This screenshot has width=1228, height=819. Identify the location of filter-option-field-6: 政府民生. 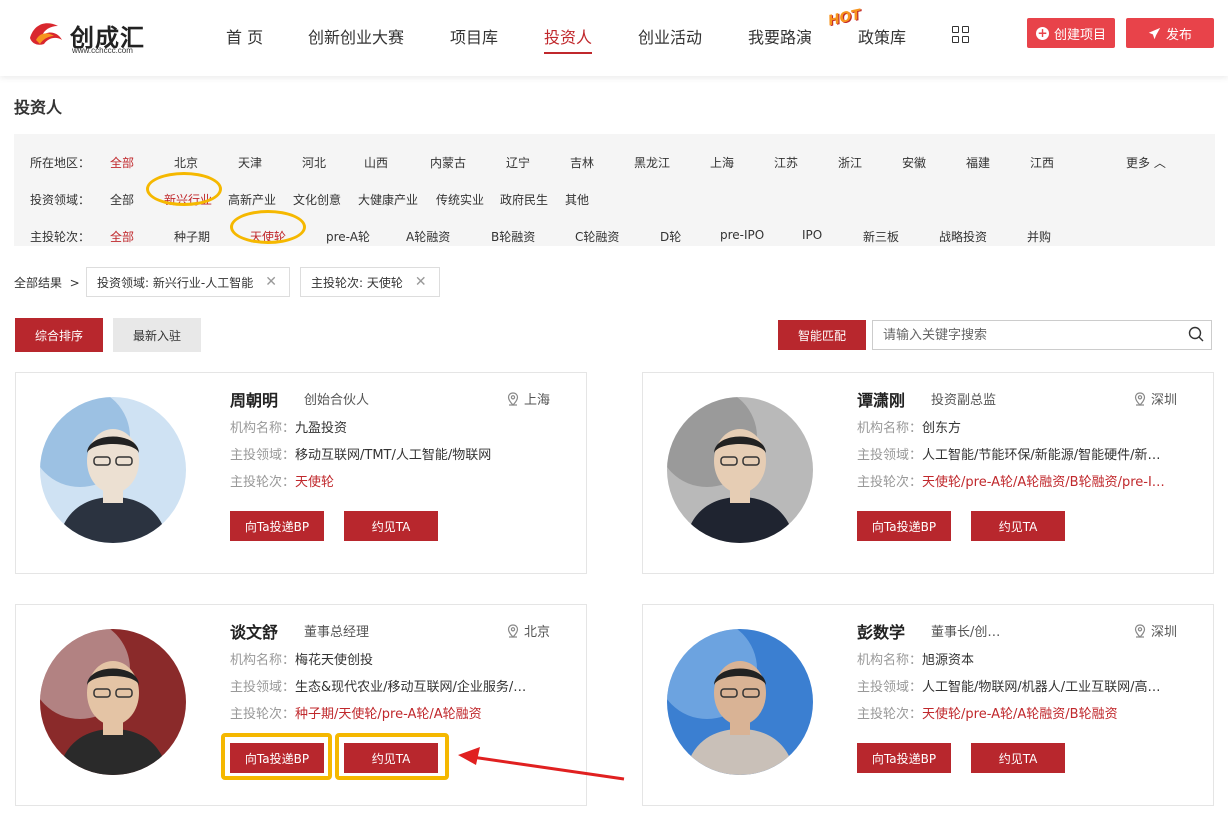
(524, 199).